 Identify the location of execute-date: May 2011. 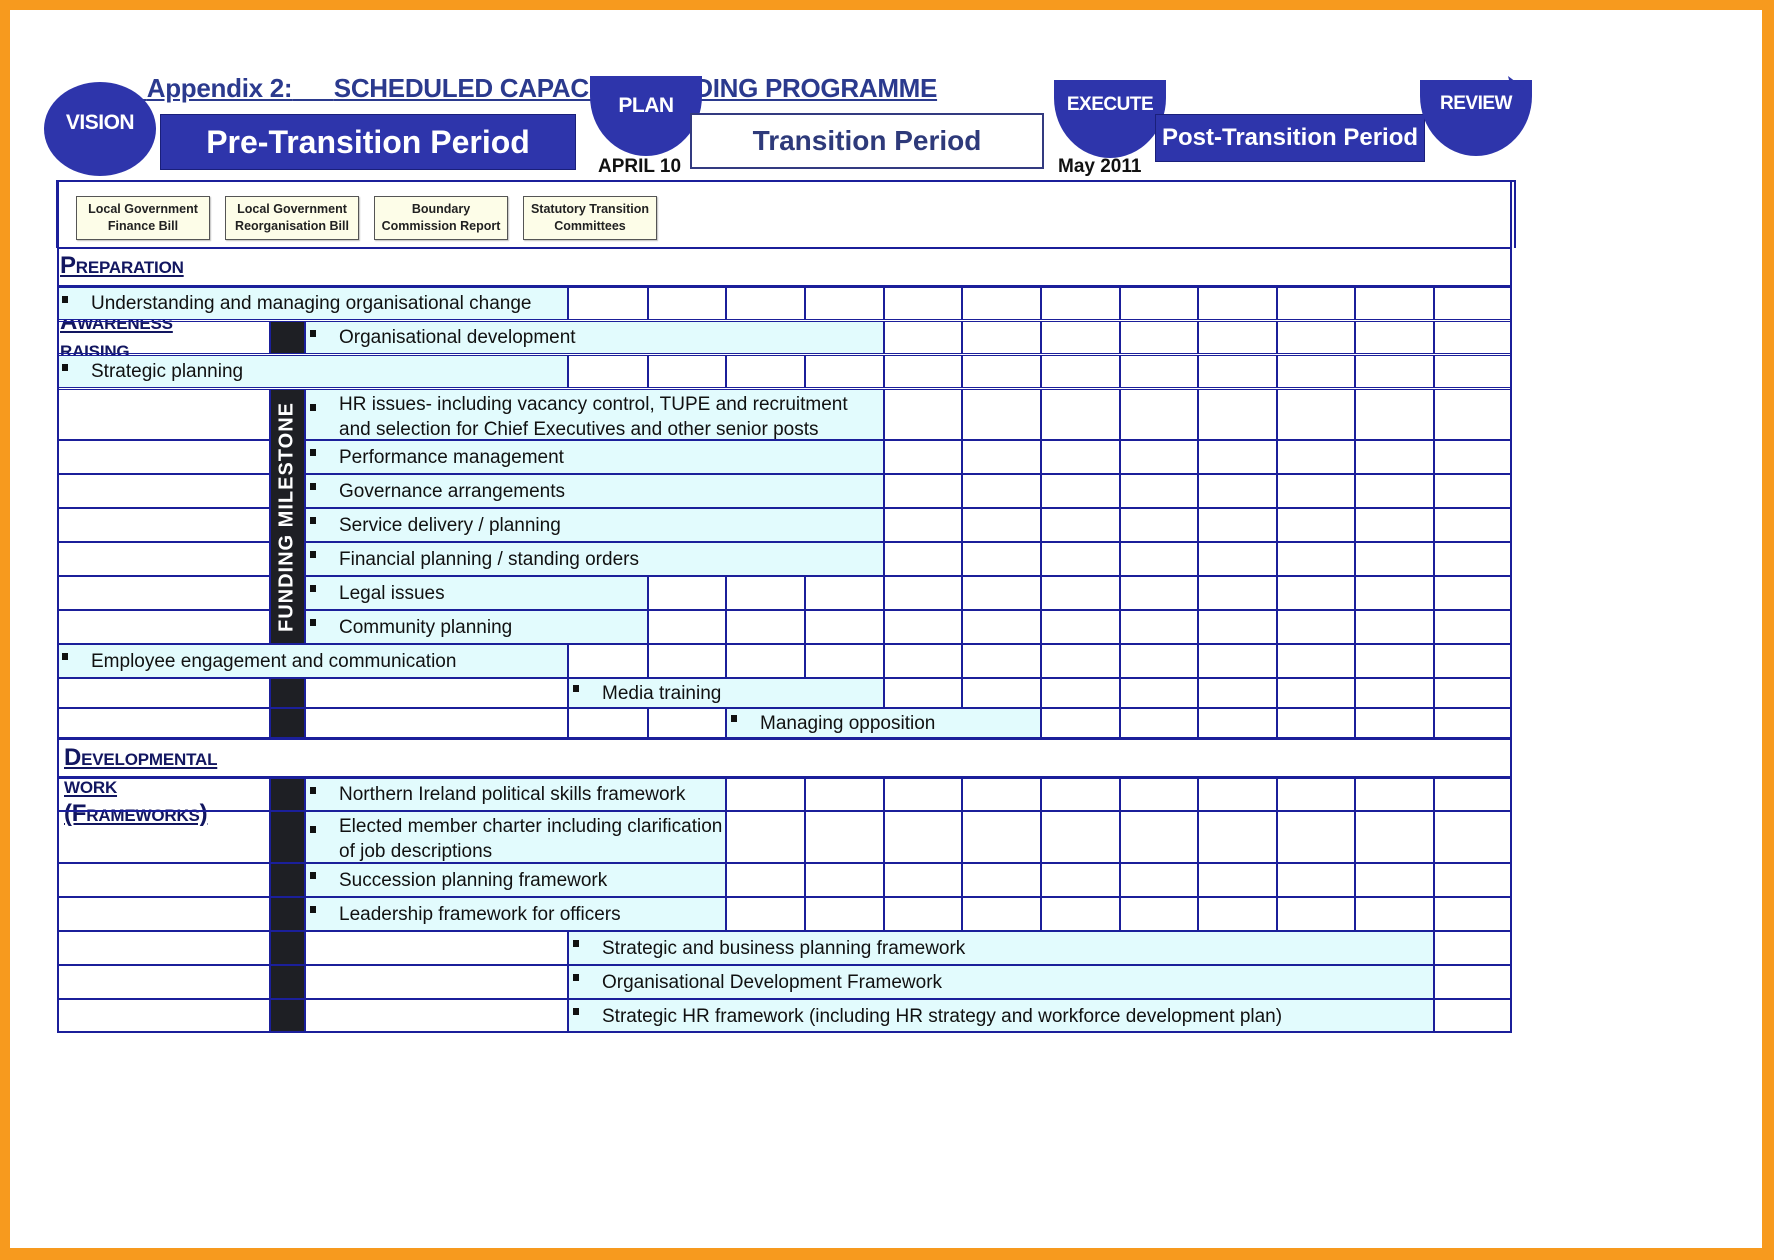
(1100, 166).